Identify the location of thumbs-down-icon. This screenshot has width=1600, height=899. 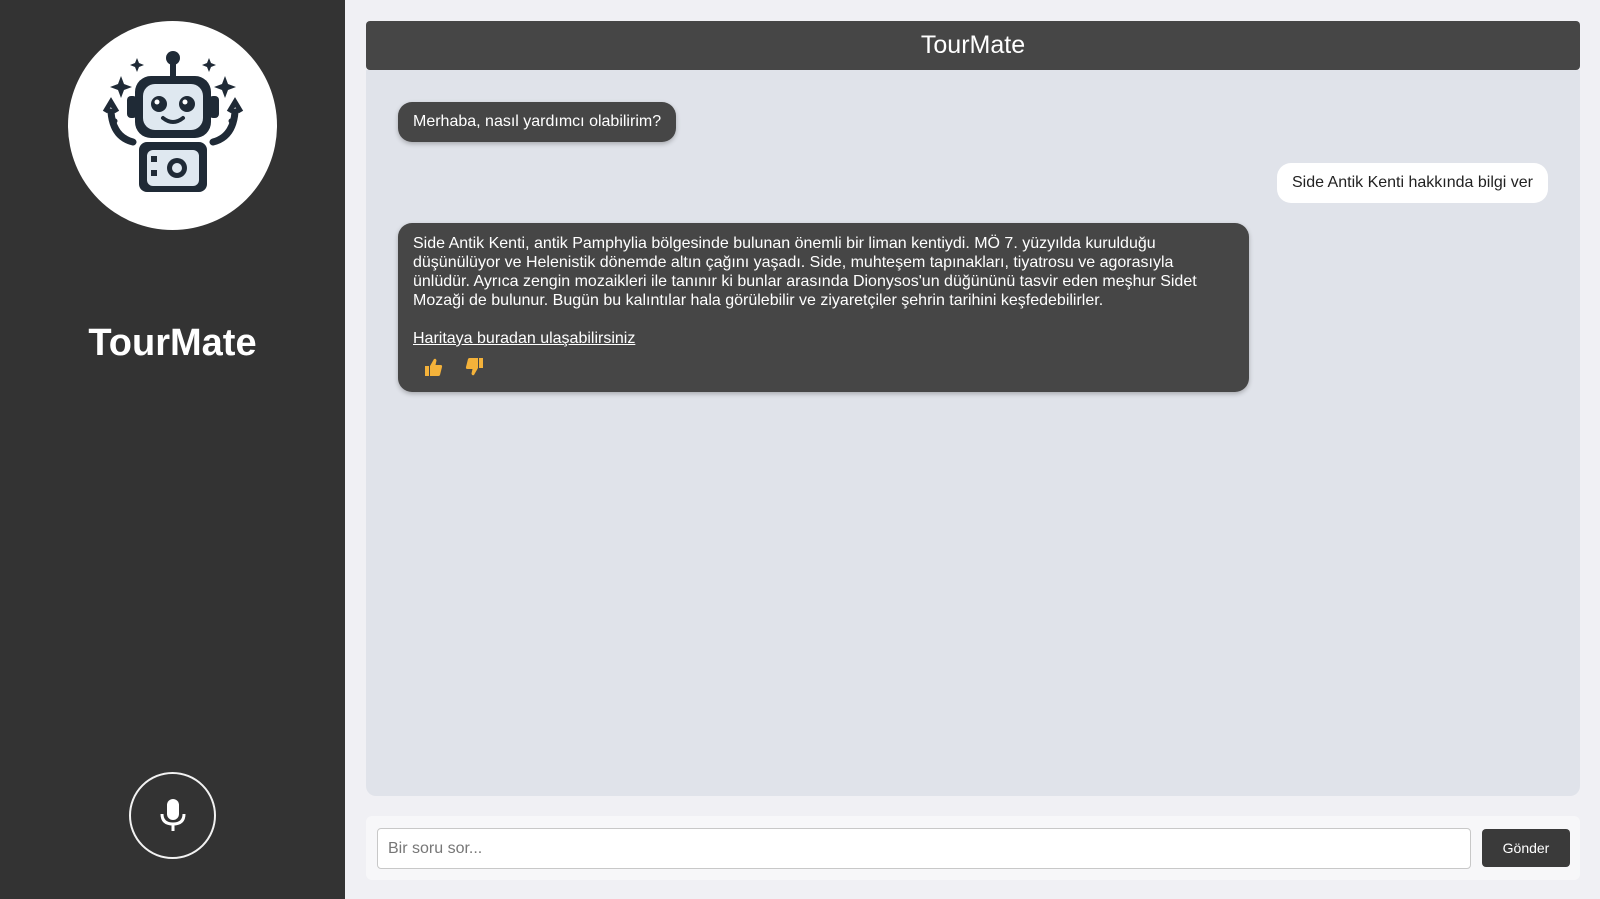
(474, 367).